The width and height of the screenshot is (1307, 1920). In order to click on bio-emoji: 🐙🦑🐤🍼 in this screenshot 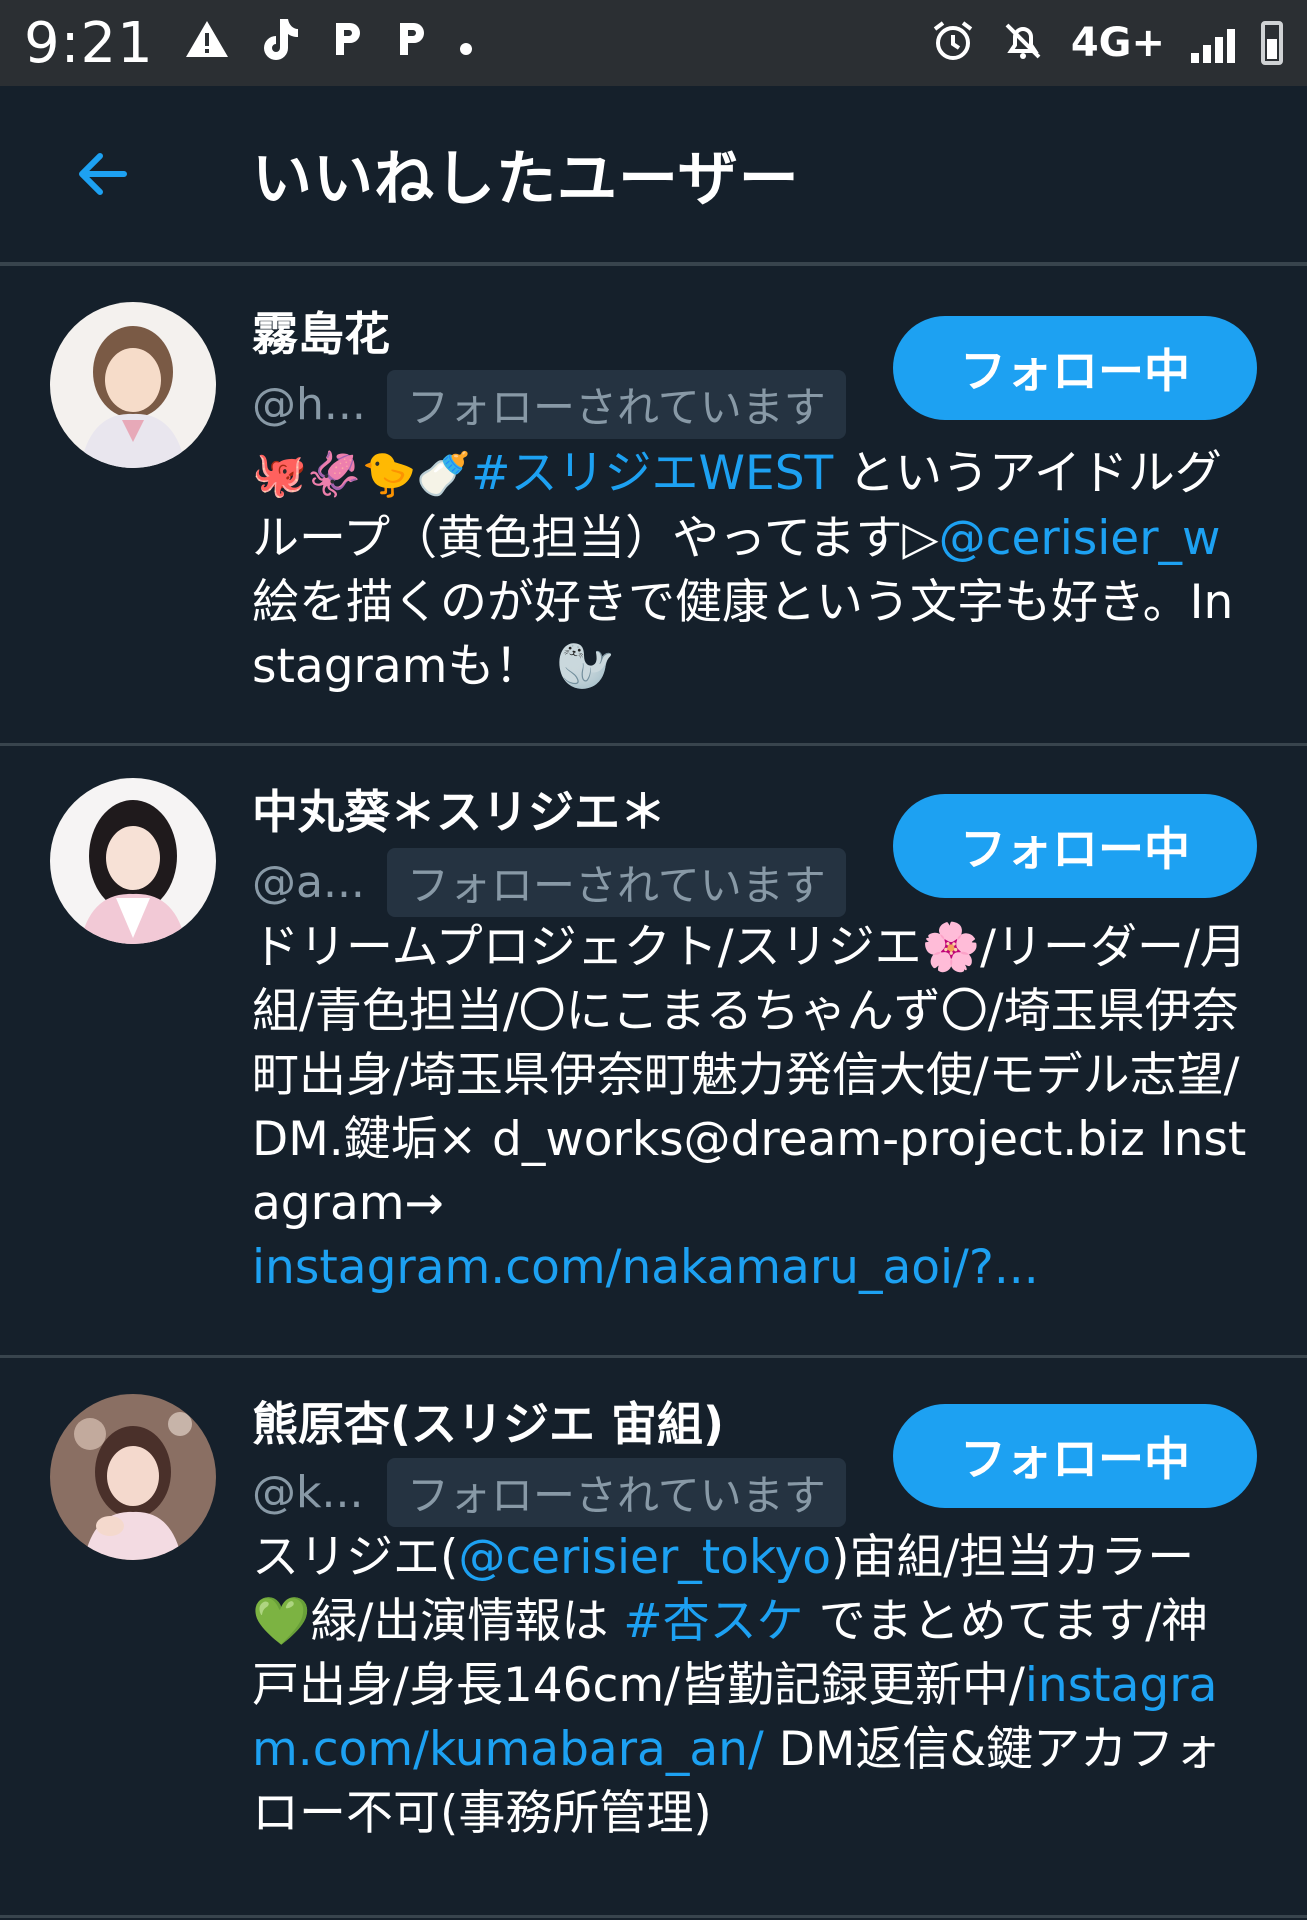, I will do `click(362, 474)`.